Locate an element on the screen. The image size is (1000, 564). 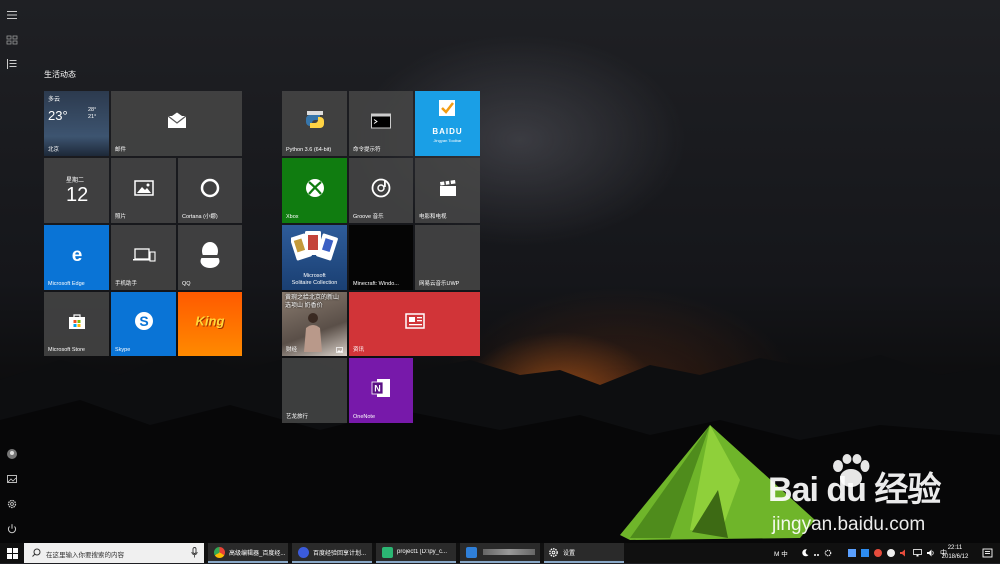
clock-time: 22:11 is located at coordinates (955, 548).